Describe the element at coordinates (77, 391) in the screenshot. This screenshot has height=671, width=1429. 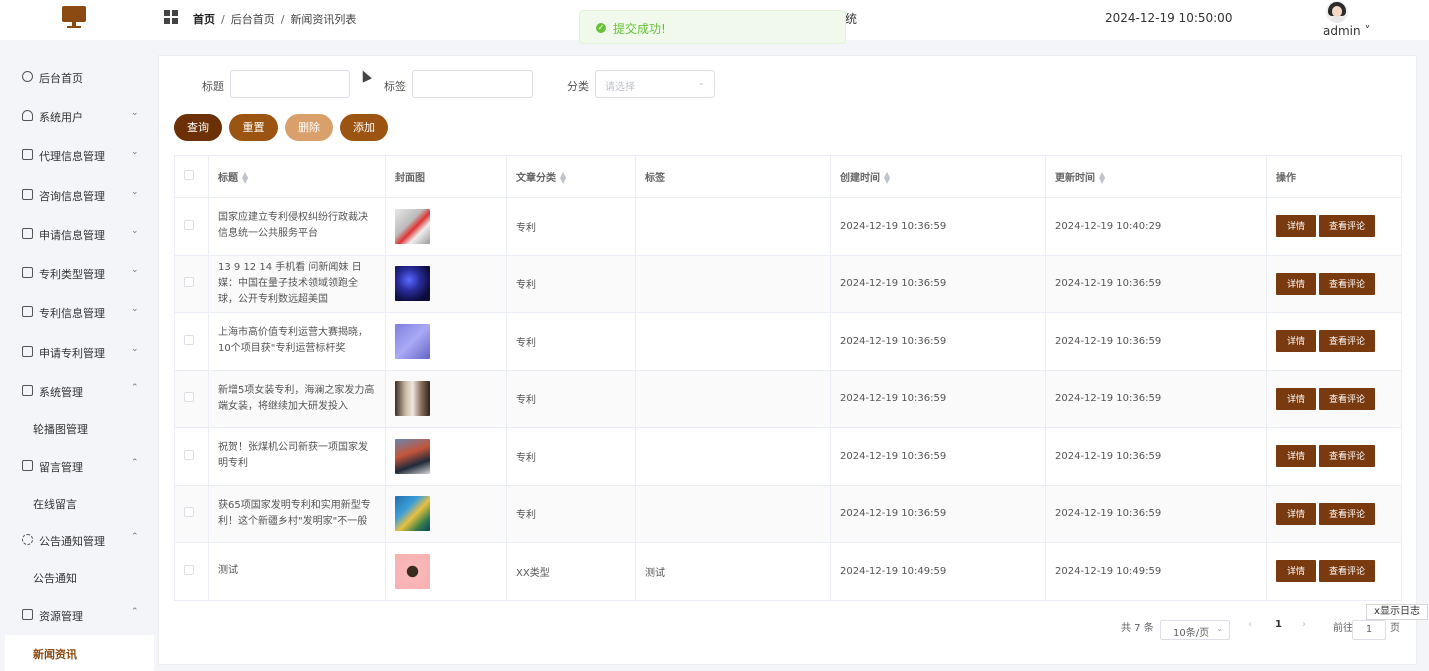
I see `sidebar-item-system-management: 系统管理 ⌃` at that location.